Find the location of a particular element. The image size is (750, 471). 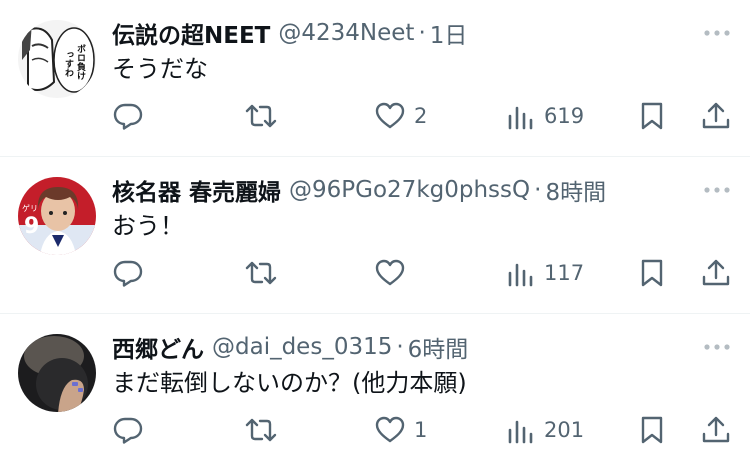

avatar: ゲリ 9 is located at coordinates (57, 216).